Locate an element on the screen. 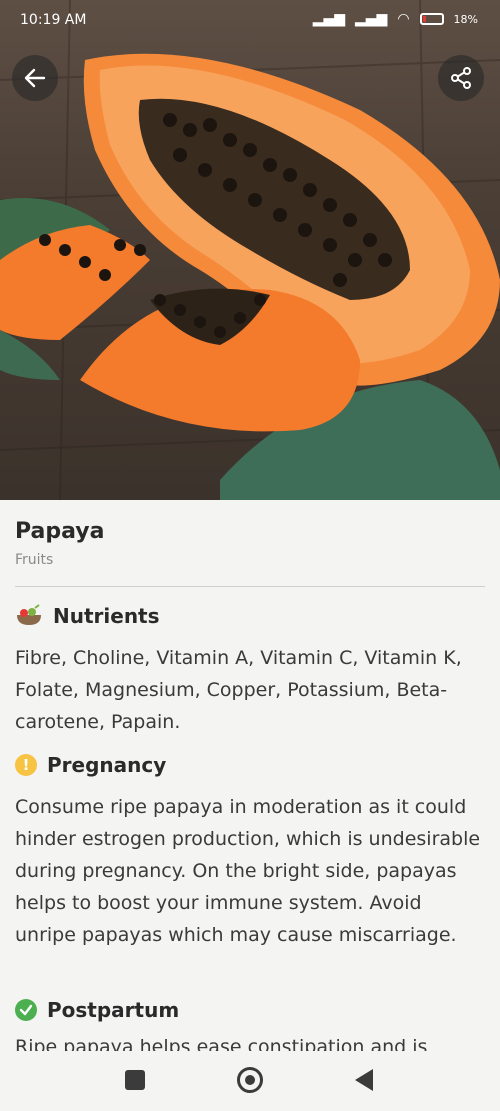 The height and width of the screenshot is (1111, 500). section-nutrients-header: Nutrients is located at coordinates (87, 616).